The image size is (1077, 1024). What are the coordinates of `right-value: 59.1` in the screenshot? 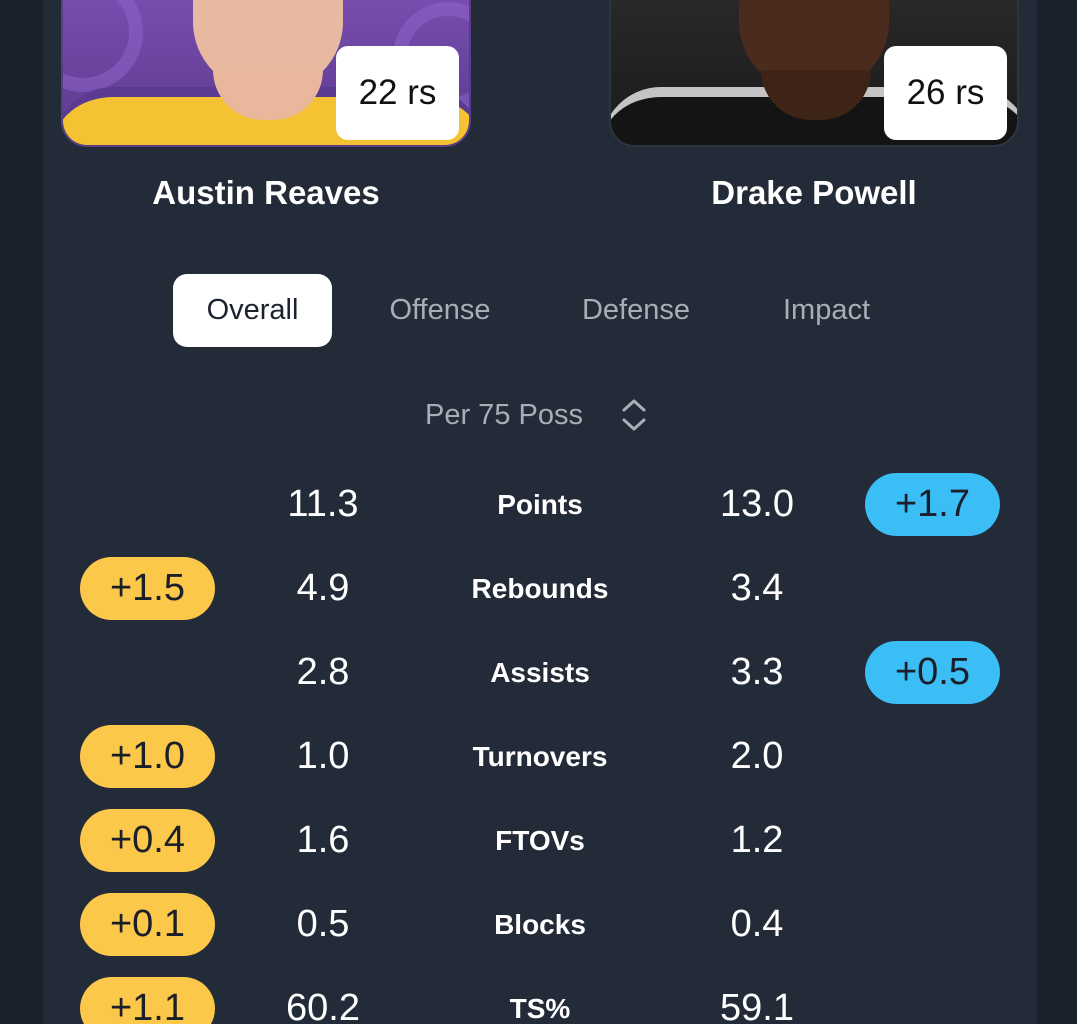 It's located at (757, 1005).